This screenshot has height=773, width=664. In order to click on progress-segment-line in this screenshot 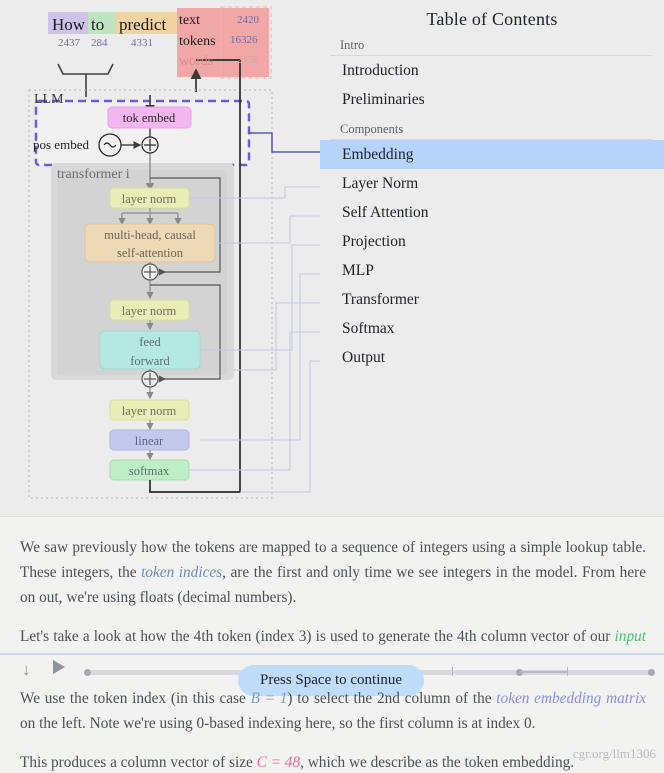, I will do `click(544, 672)`.